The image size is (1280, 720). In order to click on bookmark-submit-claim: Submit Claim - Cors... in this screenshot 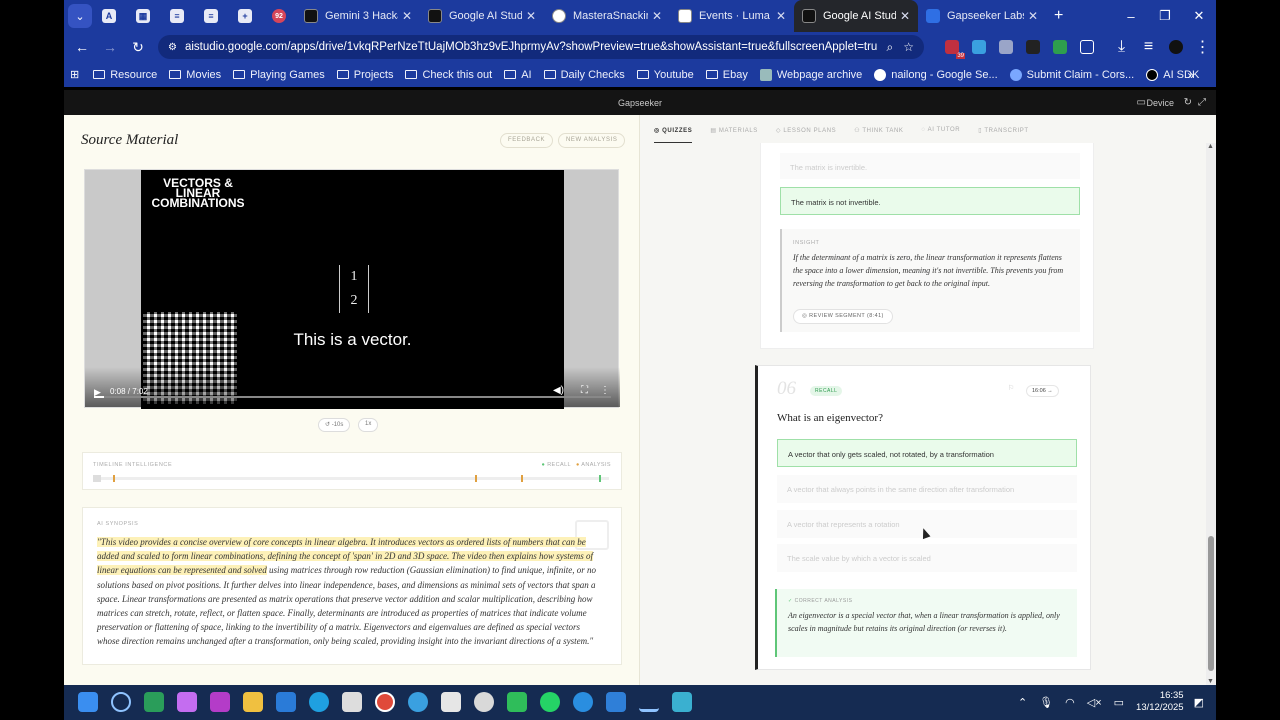, I will do `click(1071, 74)`.